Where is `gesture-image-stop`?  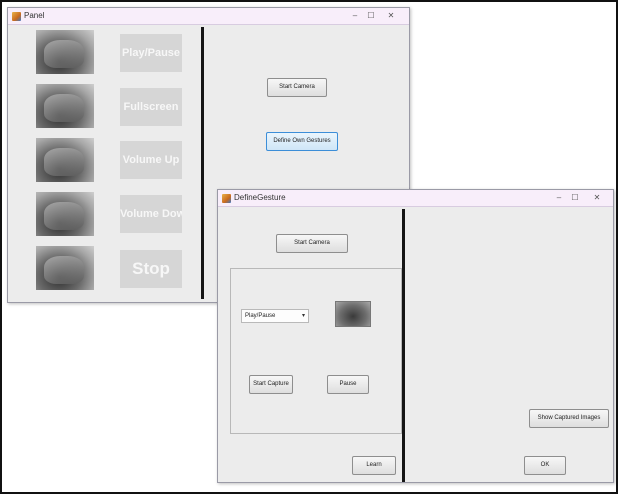 gesture-image-stop is located at coordinates (65, 268).